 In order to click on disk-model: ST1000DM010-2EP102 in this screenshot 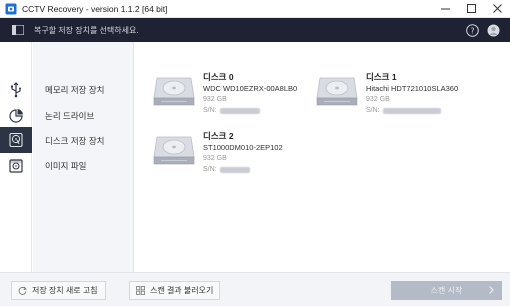, I will do `click(243, 147)`.